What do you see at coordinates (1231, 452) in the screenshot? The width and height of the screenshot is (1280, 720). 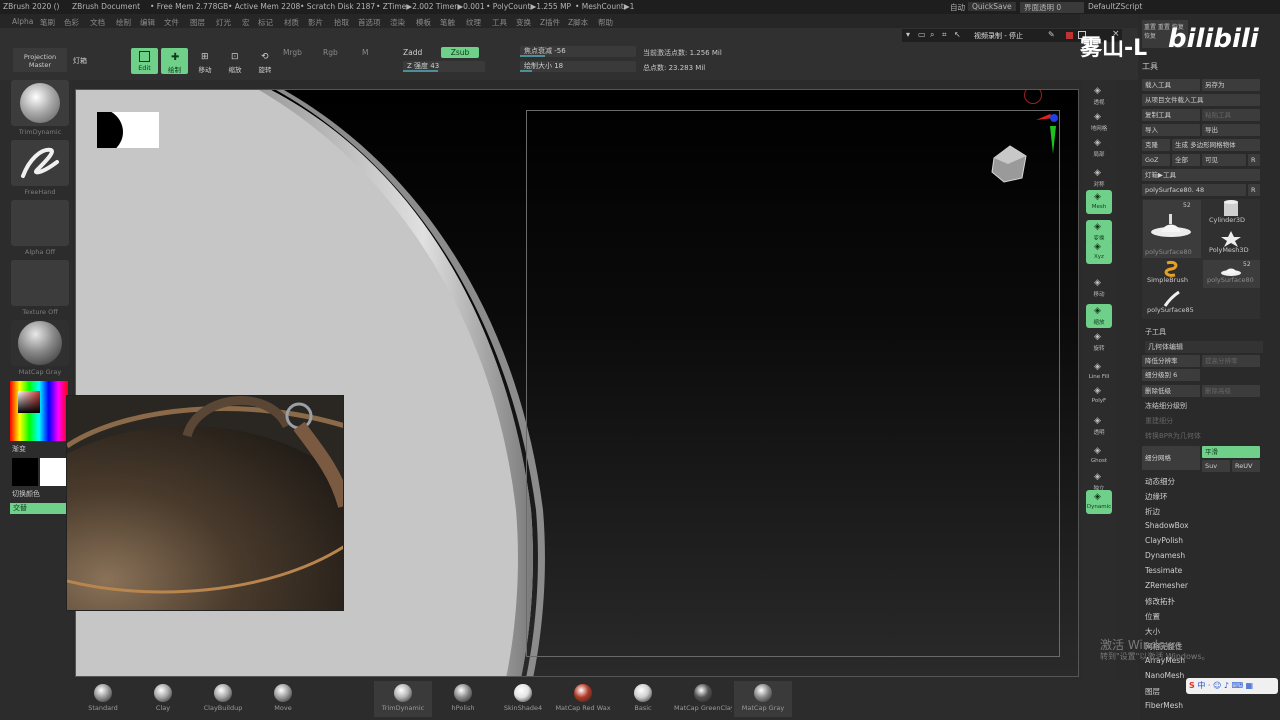 I see `smooth-toggle: 平滑` at bounding box center [1231, 452].